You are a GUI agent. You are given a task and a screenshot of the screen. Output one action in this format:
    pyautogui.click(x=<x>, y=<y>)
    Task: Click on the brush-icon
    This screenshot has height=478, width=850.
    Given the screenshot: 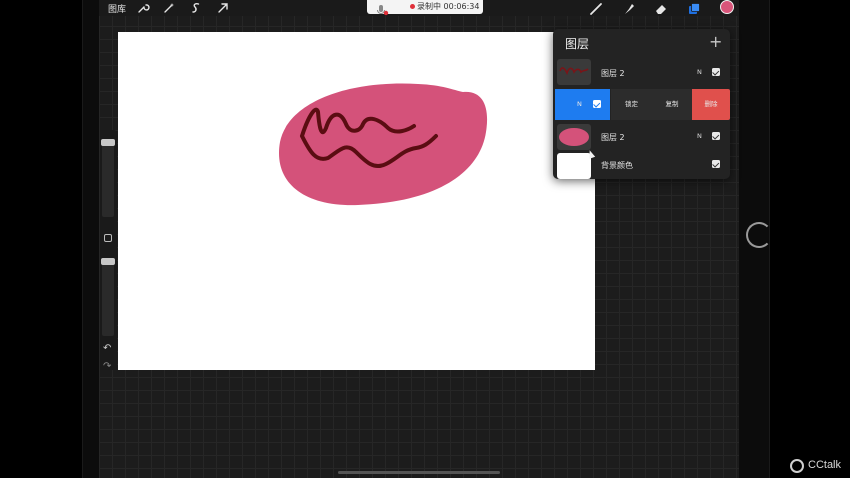 What is the action you would take?
    pyautogui.click(x=596, y=8)
    